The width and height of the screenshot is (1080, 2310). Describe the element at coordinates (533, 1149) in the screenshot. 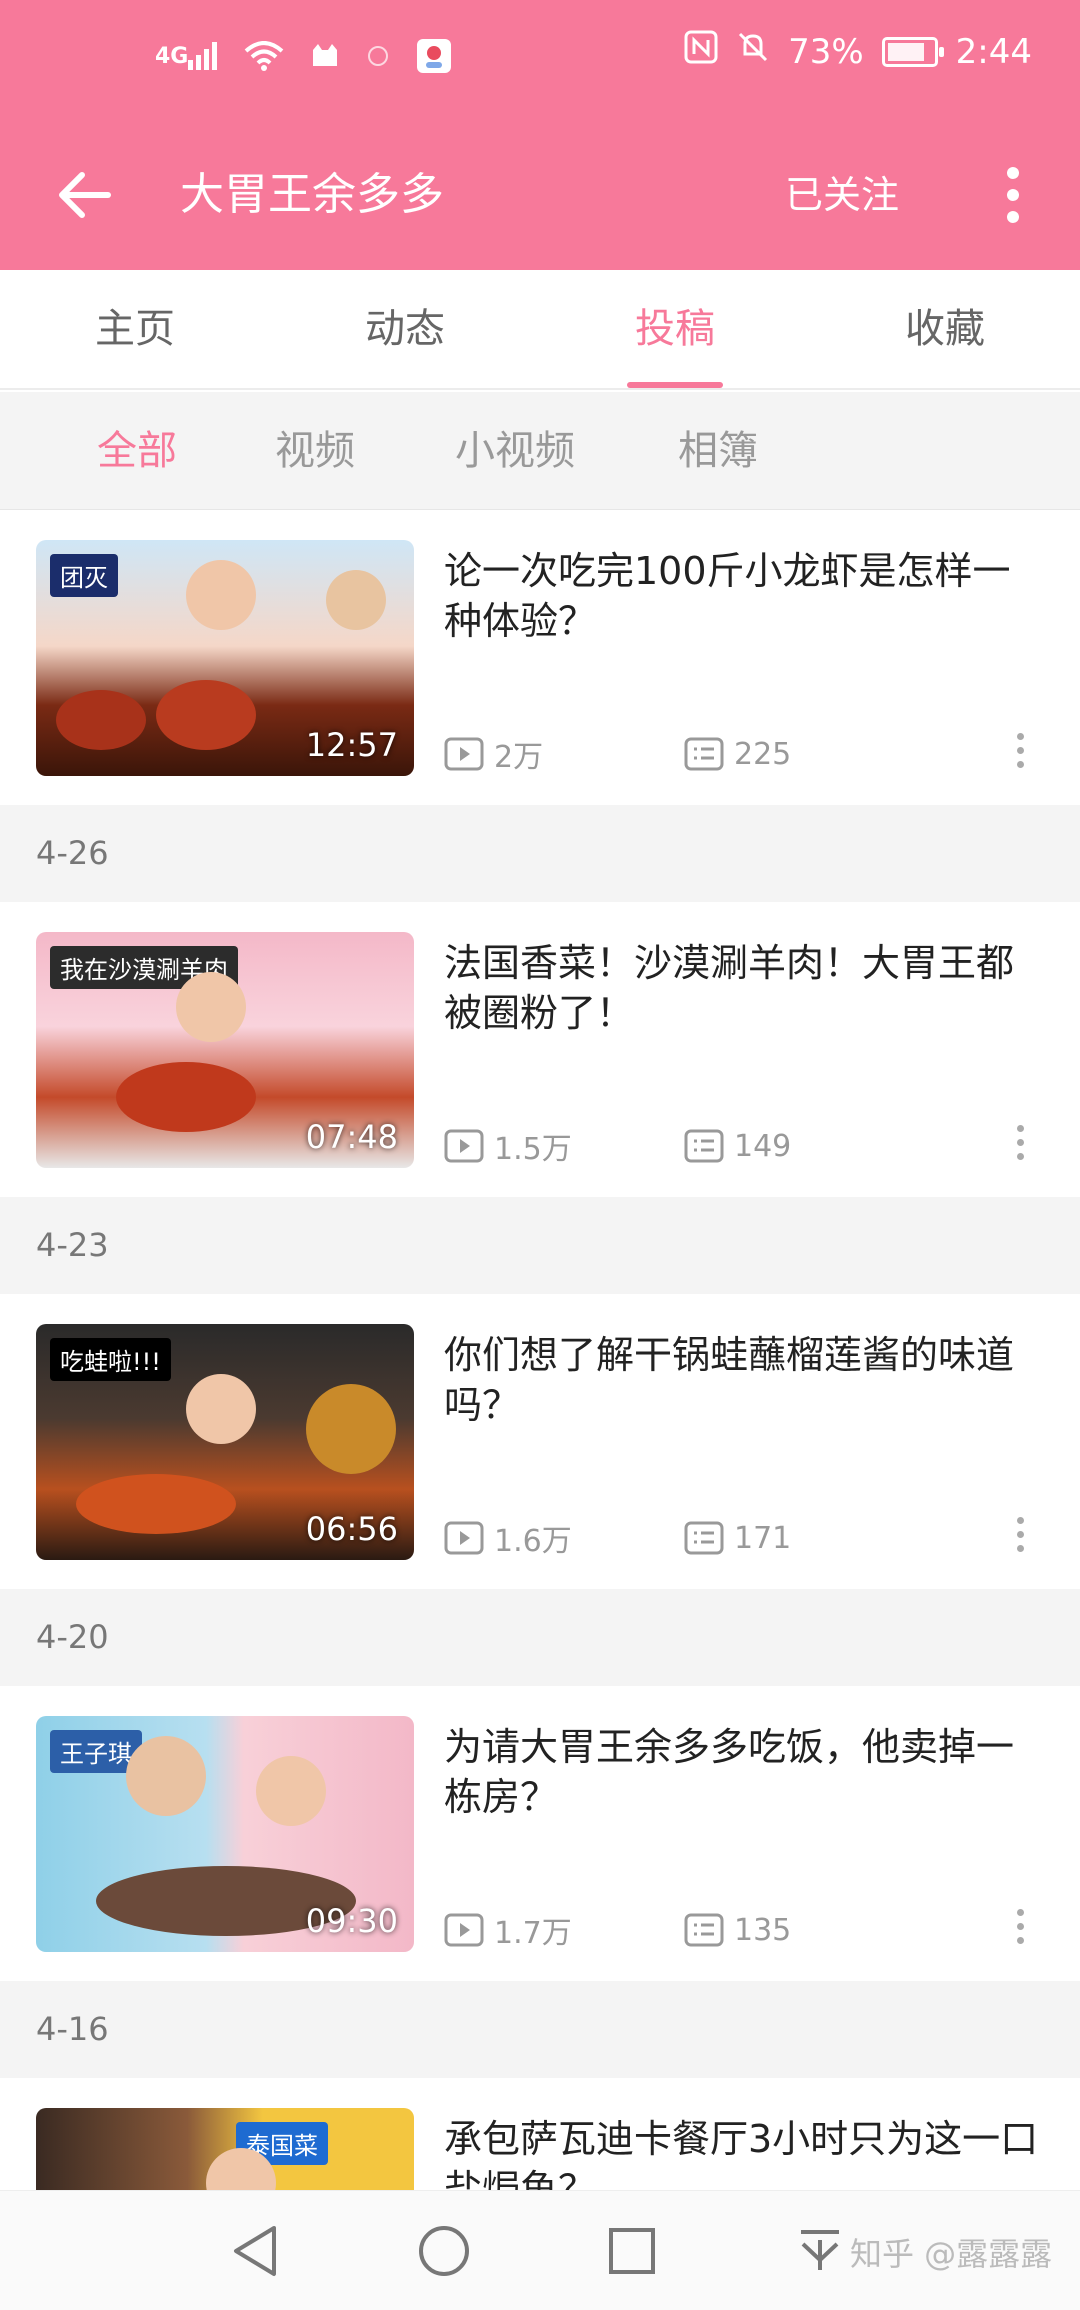

I see `view-count-text: 1.5万` at that location.